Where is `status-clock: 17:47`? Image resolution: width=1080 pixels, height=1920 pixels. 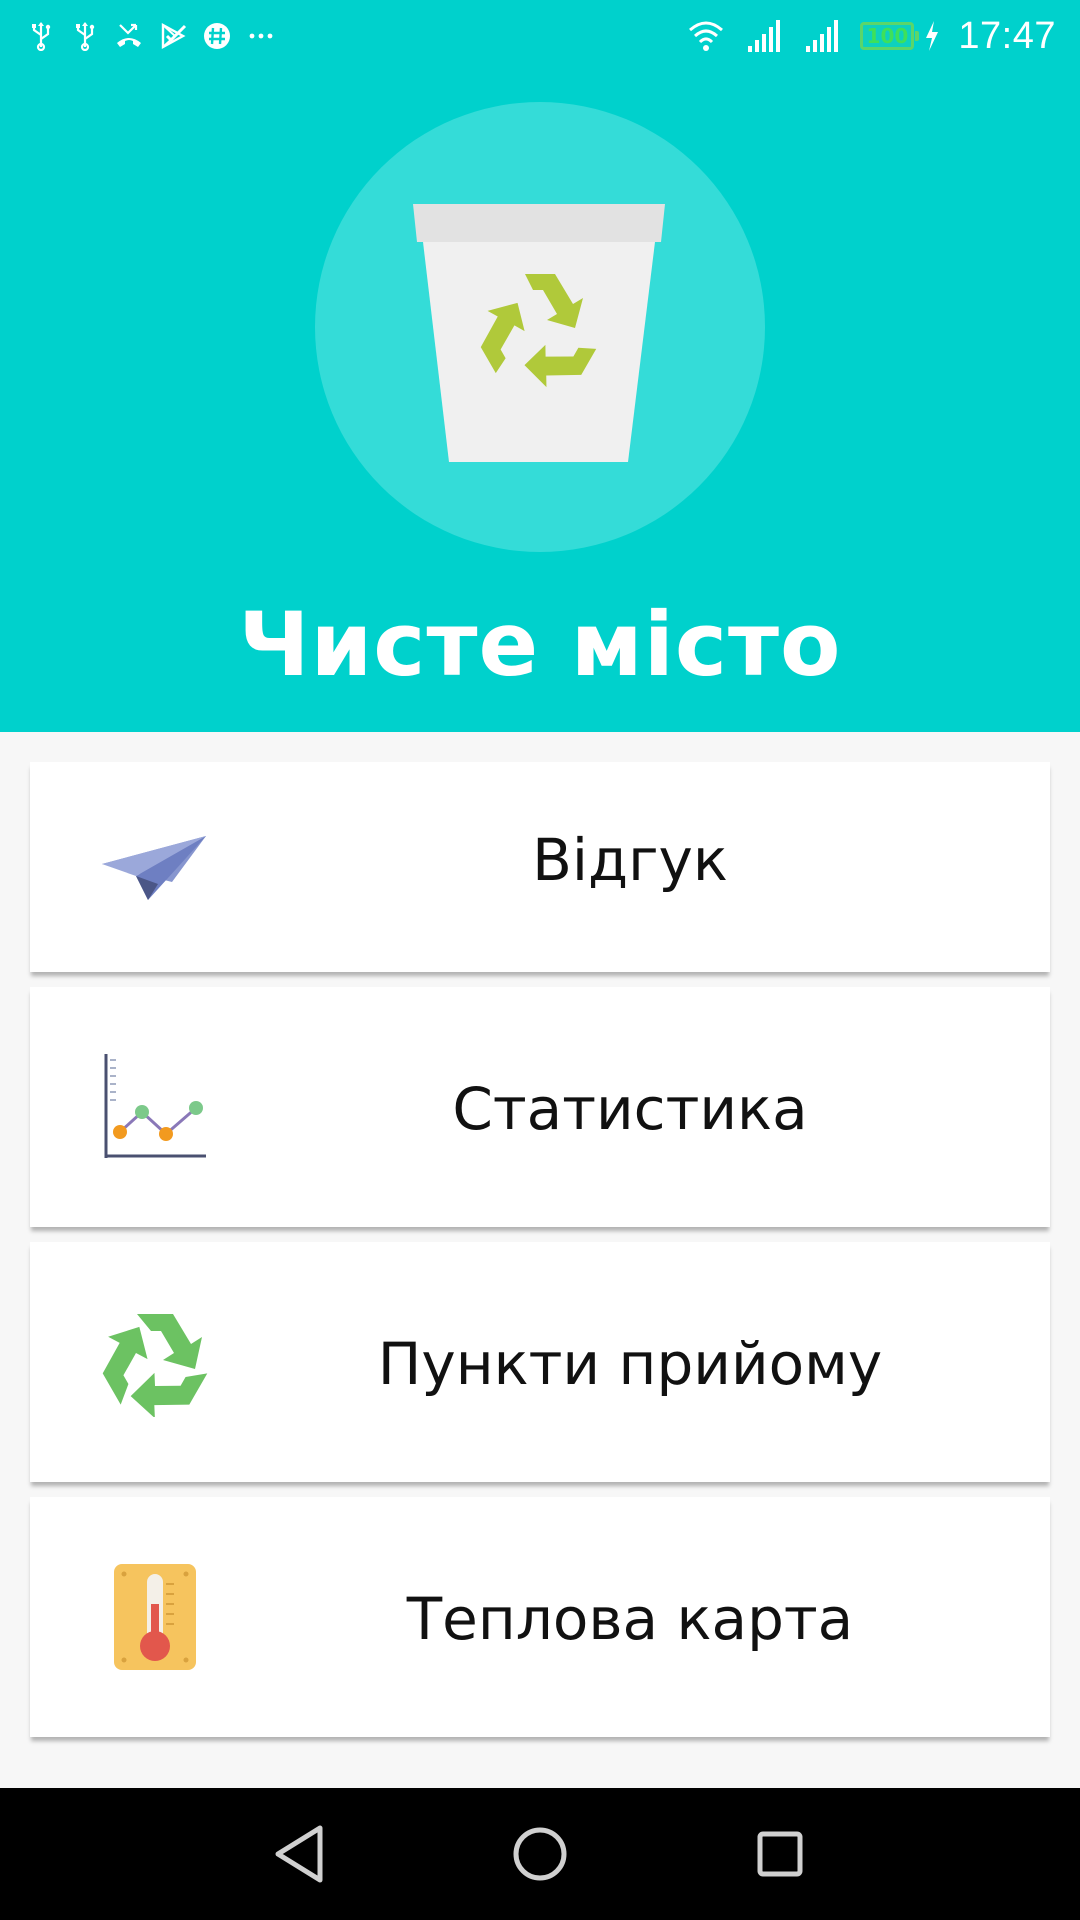 status-clock: 17:47 is located at coordinates (1007, 35).